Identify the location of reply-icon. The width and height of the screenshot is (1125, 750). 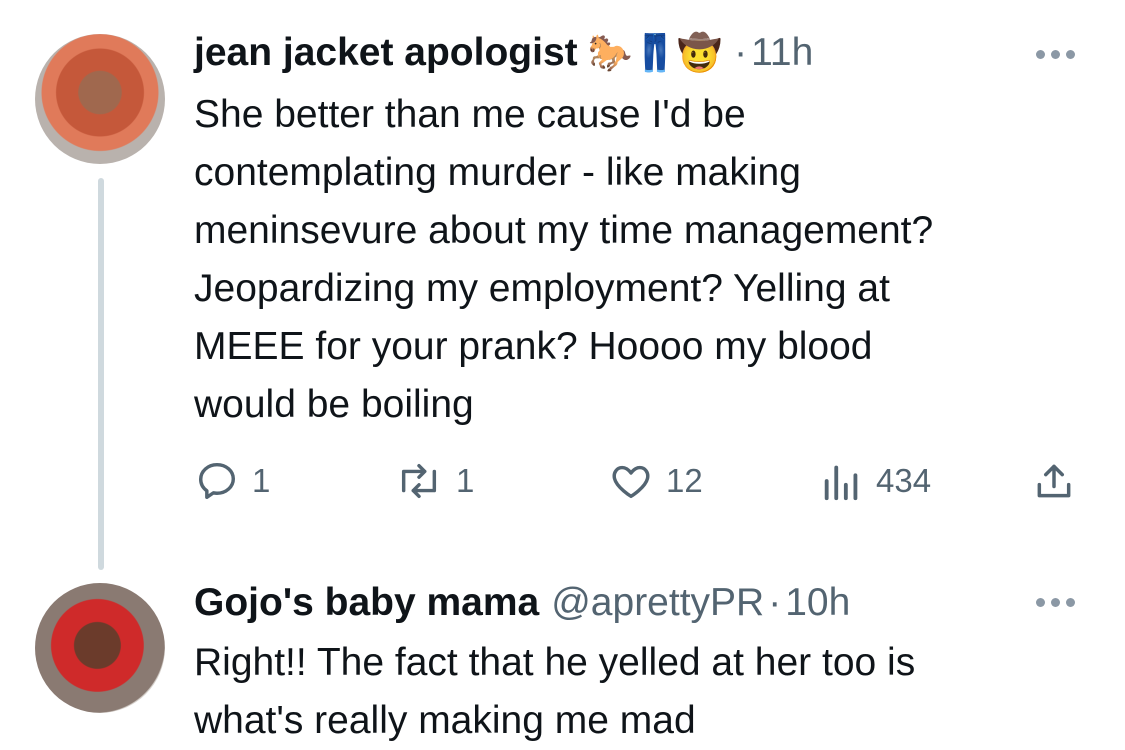
(217, 481).